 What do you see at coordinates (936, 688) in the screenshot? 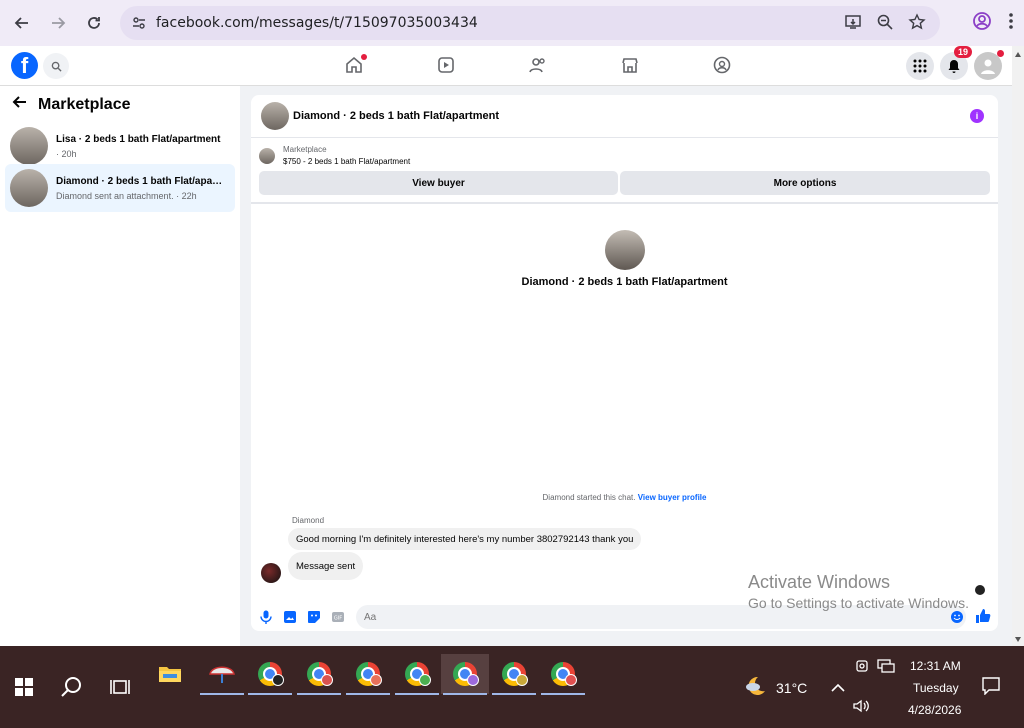
I see `clock-day: Tuesday` at bounding box center [936, 688].